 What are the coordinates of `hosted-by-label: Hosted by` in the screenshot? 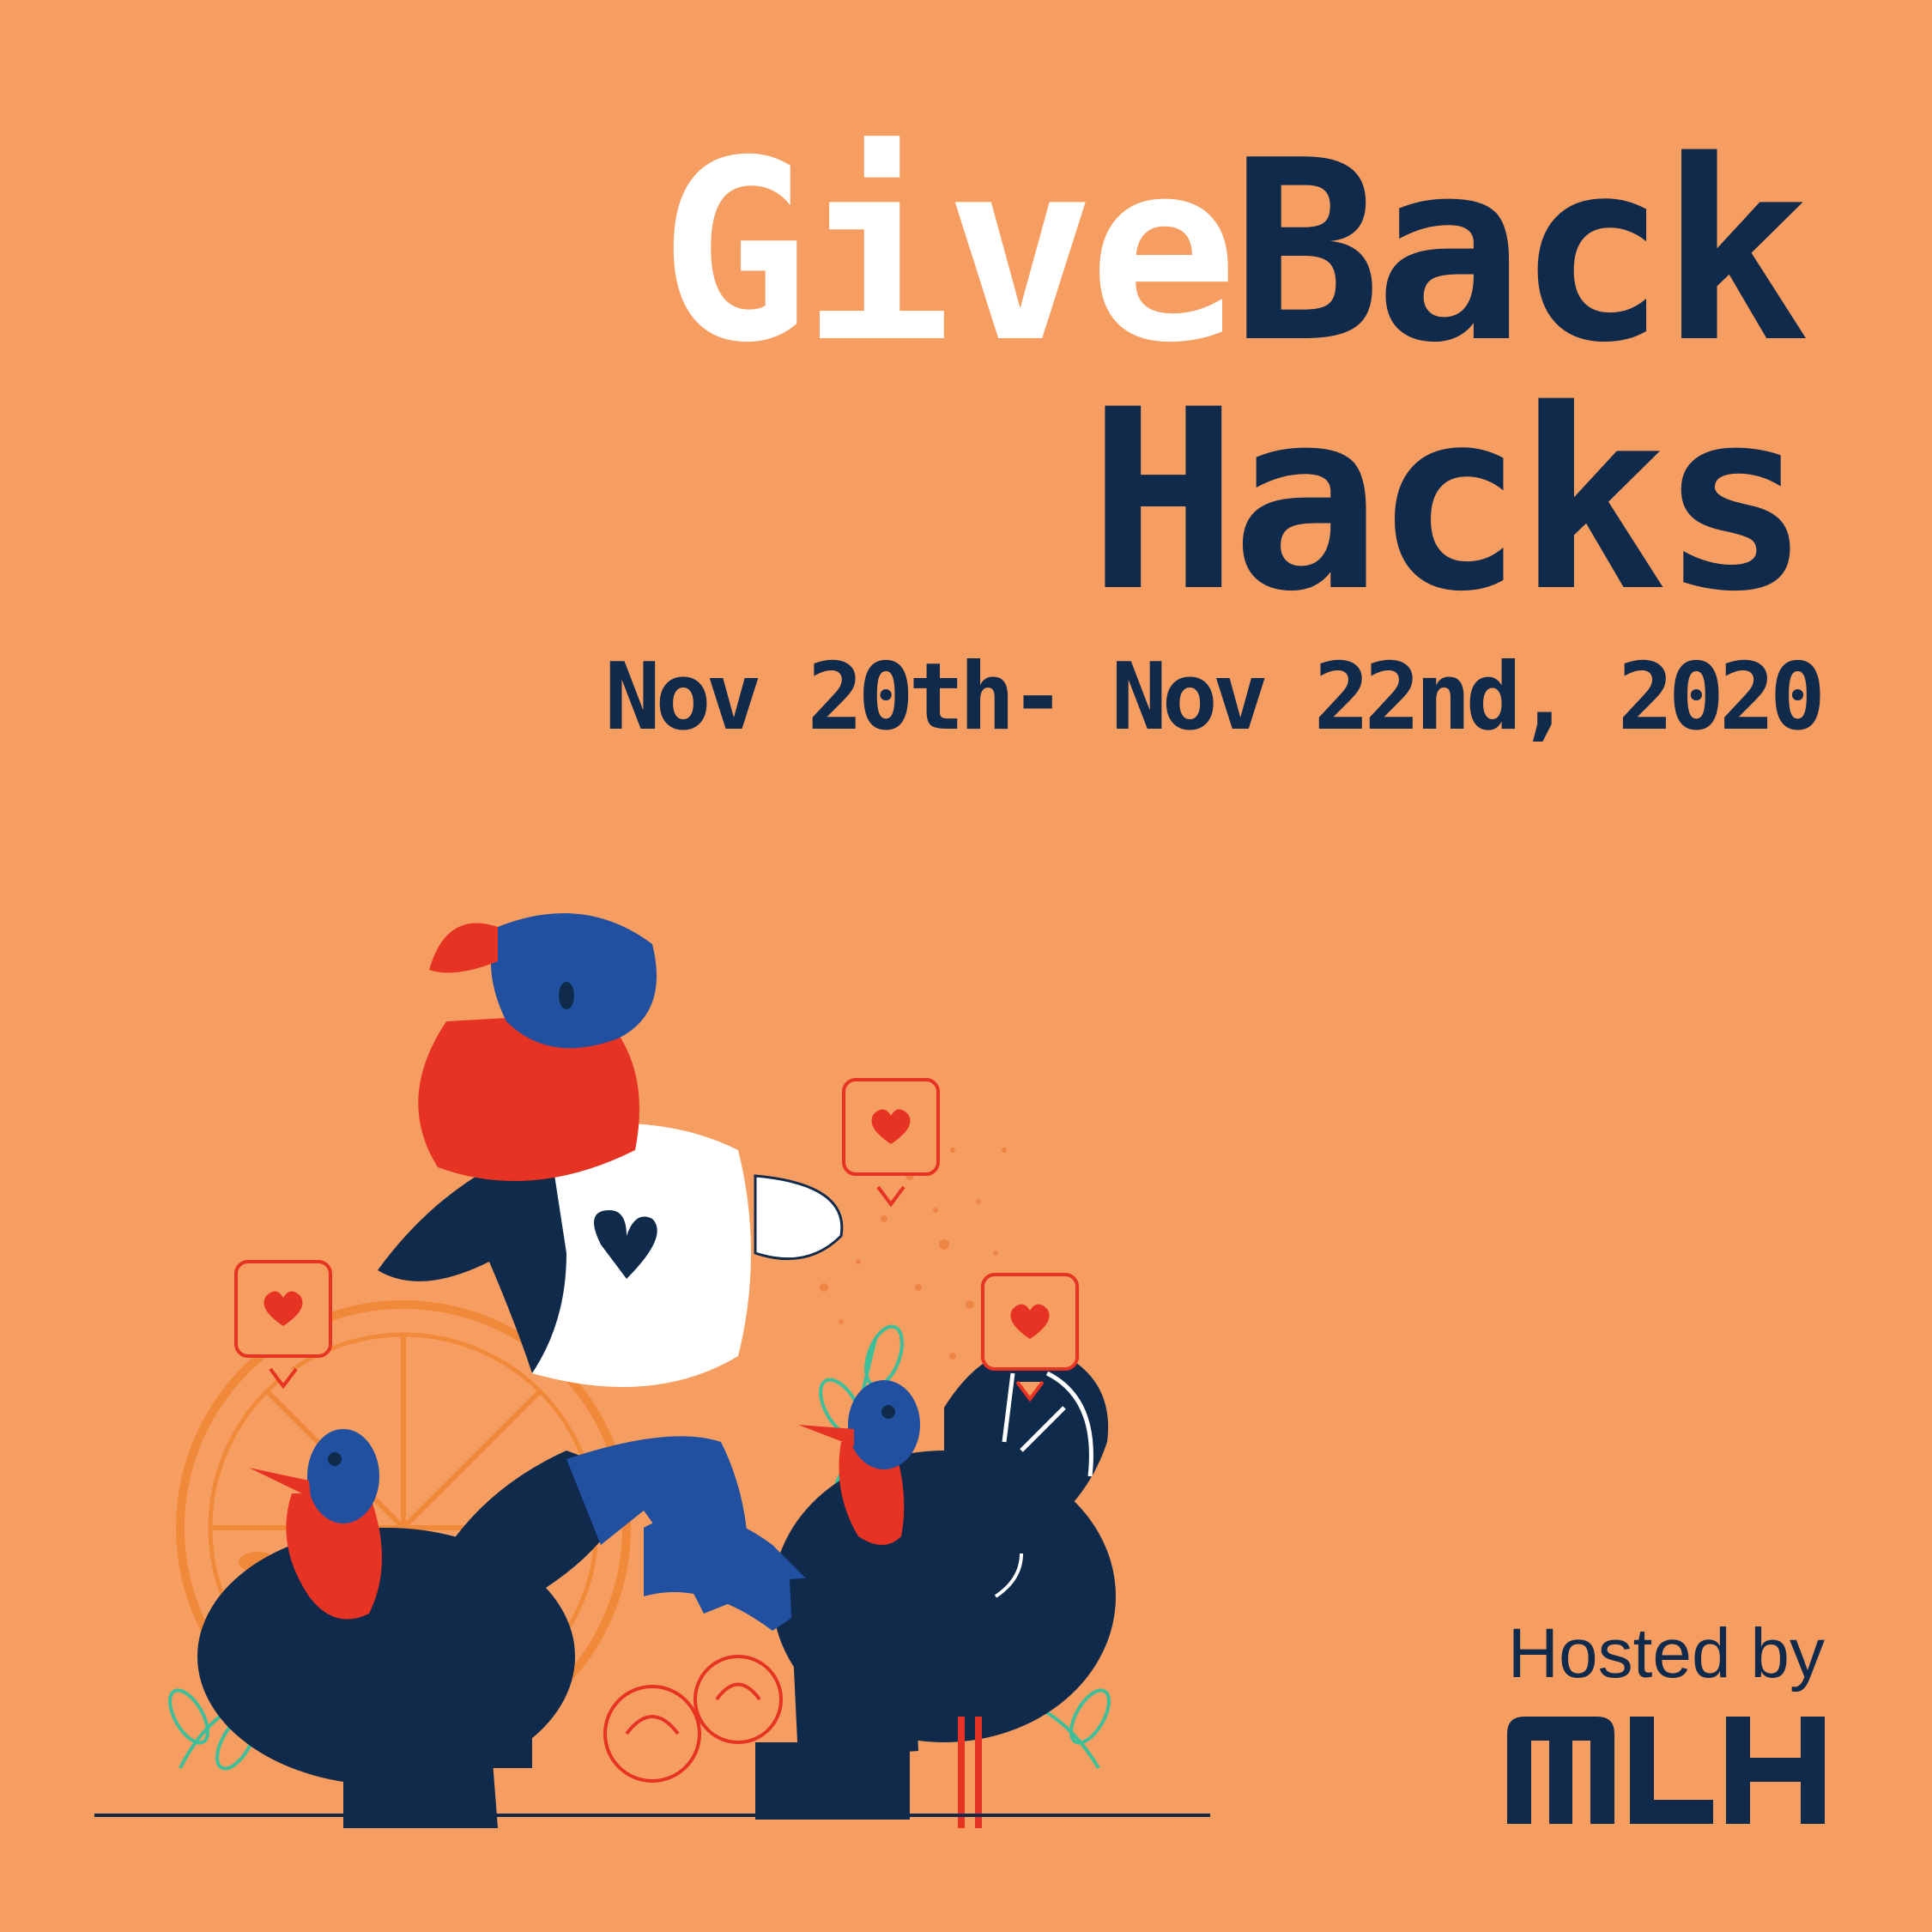 It's located at (1666, 1653).